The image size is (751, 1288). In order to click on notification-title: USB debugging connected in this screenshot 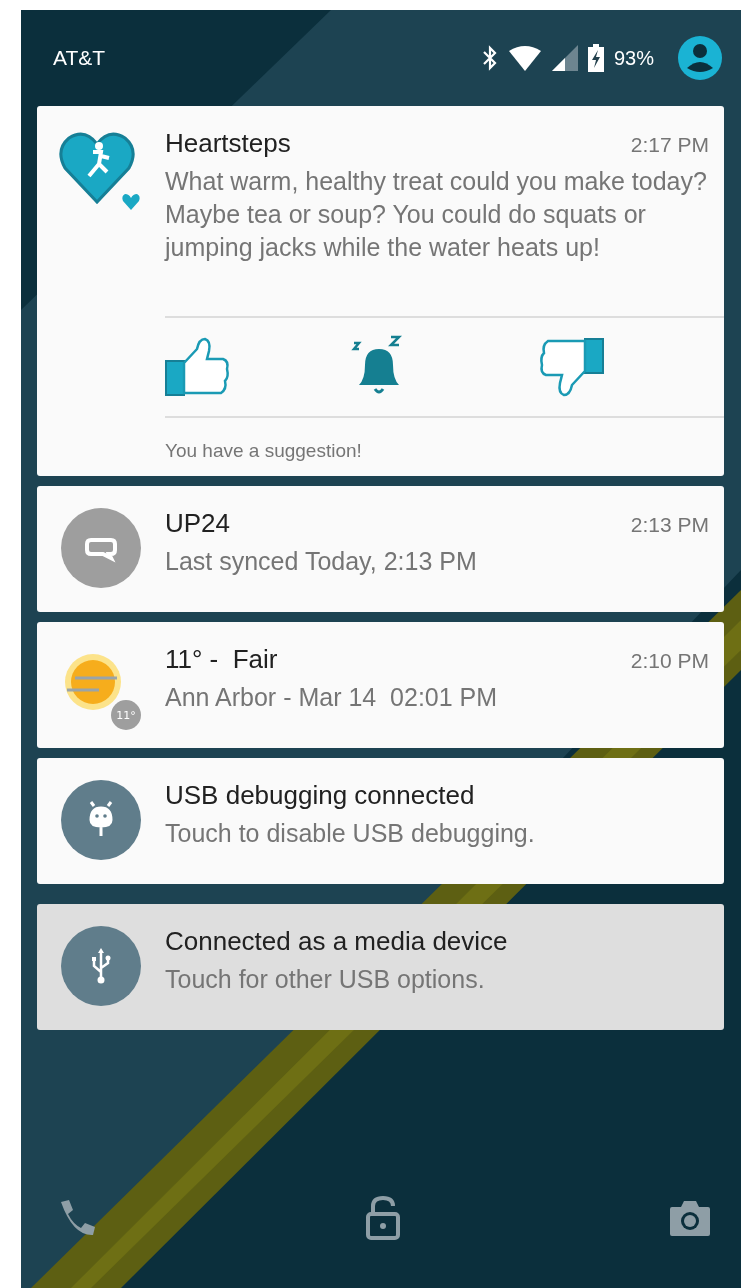, I will do `click(320, 795)`.